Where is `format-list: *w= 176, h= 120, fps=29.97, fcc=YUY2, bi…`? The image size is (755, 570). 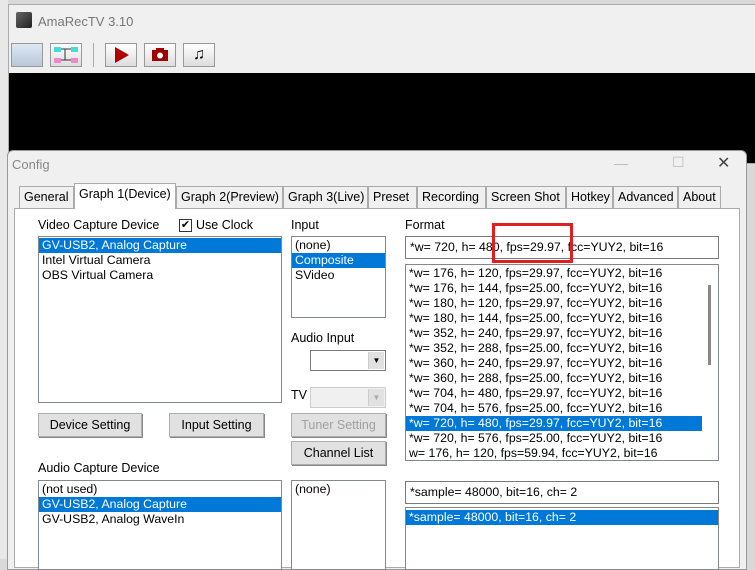 format-list: *w= 176, h= 120, fps=29.97, fcc=YUY2, bi… is located at coordinates (562, 362).